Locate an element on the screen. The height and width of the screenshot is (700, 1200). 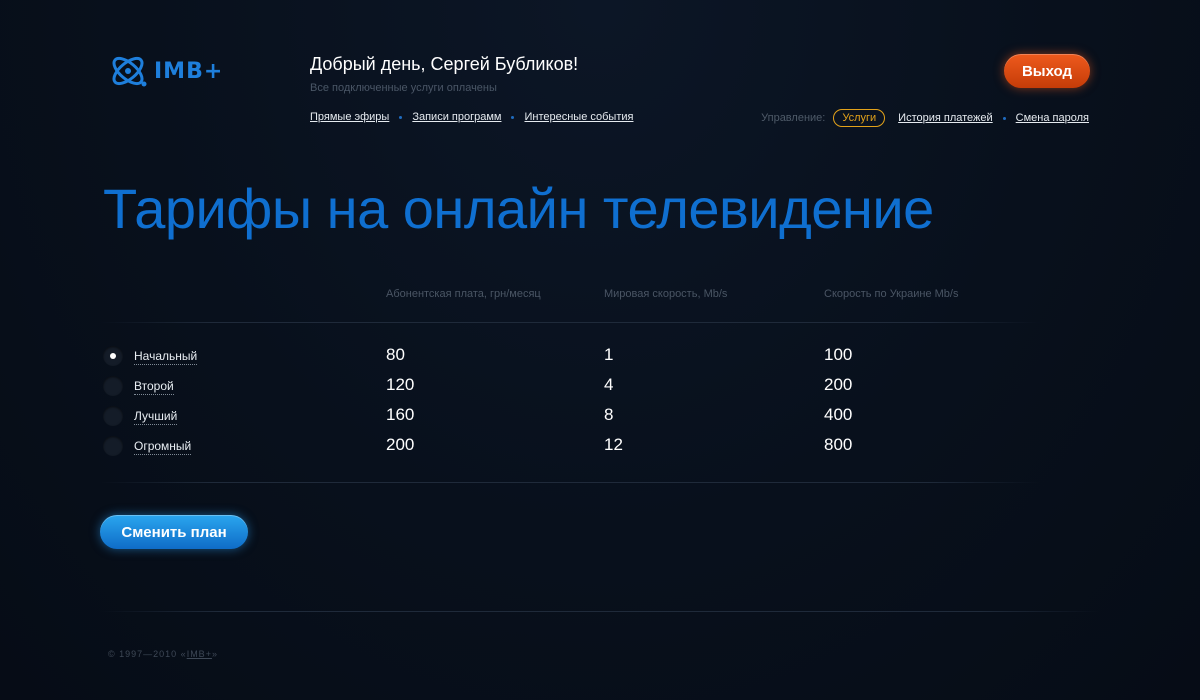
nav-payment-history: История платежей is located at coordinates (945, 118).